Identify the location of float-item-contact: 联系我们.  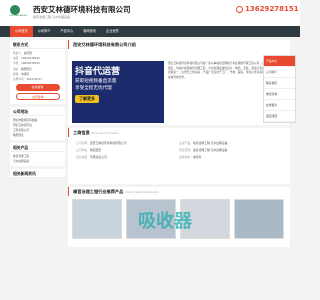
(279, 83).